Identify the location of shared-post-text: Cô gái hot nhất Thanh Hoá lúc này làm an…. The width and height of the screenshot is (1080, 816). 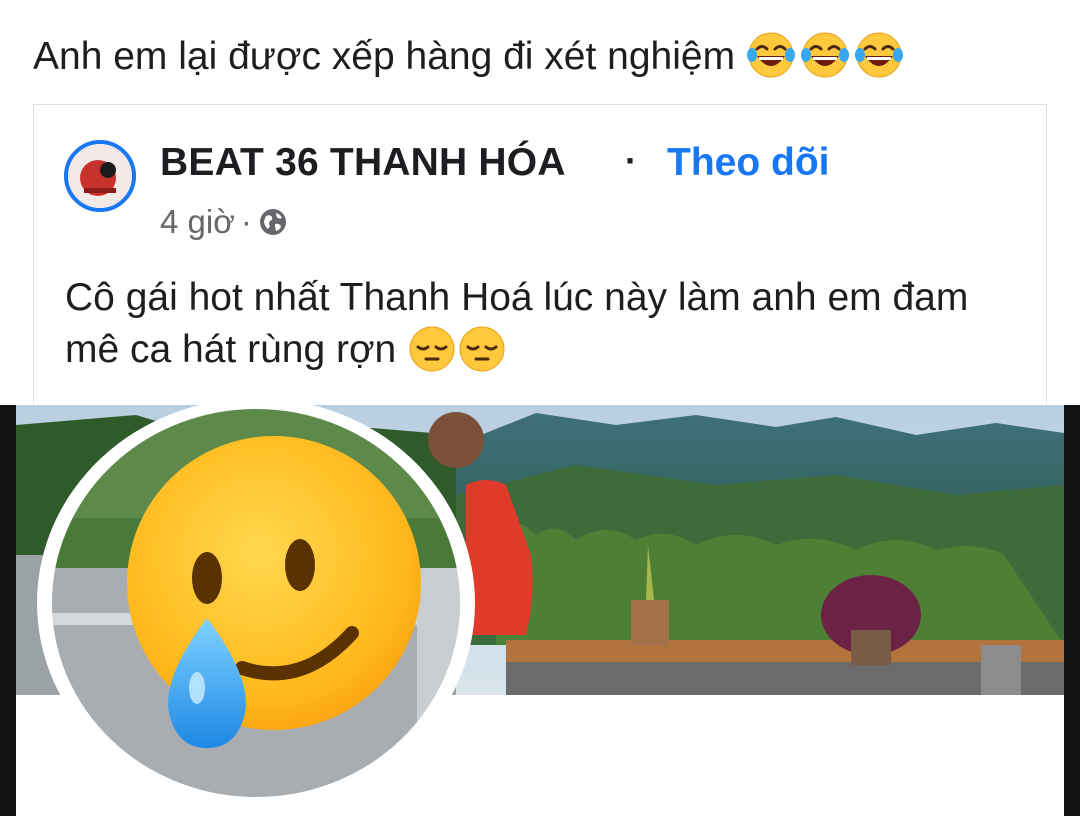
(545, 324).